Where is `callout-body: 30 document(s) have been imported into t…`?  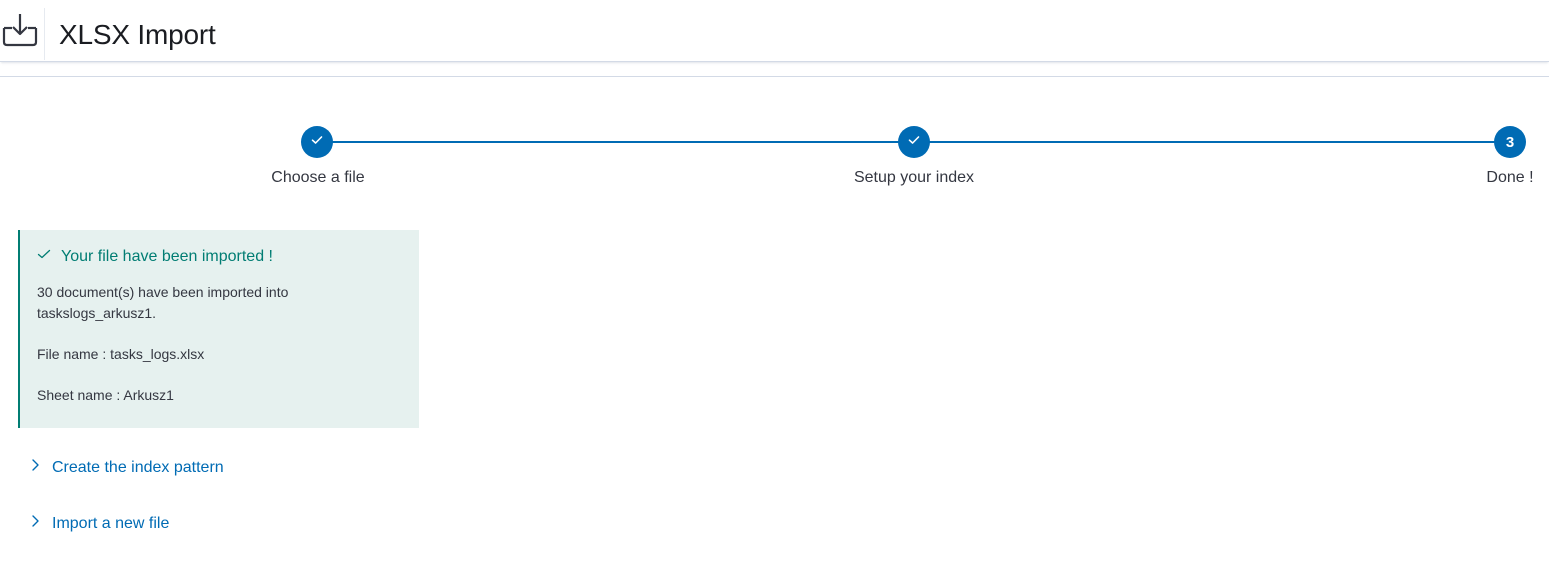
callout-body: 30 document(s) have been imported into t… is located at coordinates (220, 344).